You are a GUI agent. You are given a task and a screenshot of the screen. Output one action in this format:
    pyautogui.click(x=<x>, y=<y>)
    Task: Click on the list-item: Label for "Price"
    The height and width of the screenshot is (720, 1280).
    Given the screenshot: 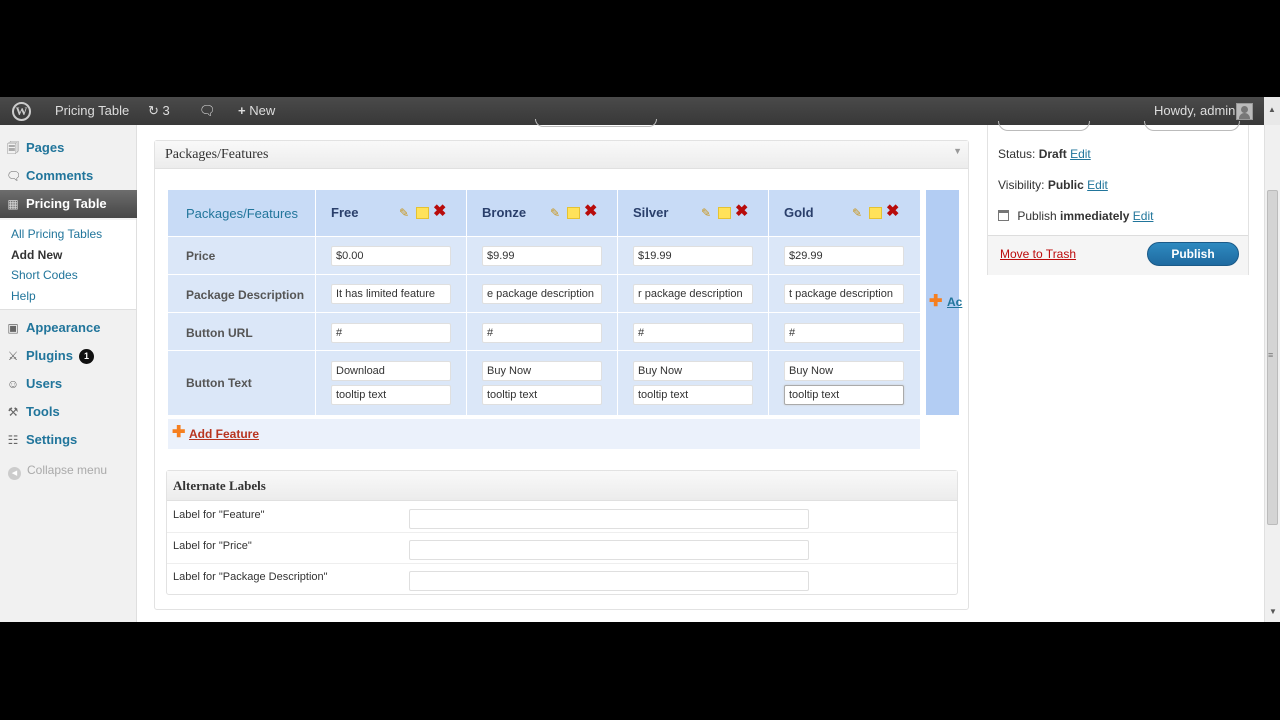 What is the action you would take?
    pyautogui.click(x=562, y=548)
    